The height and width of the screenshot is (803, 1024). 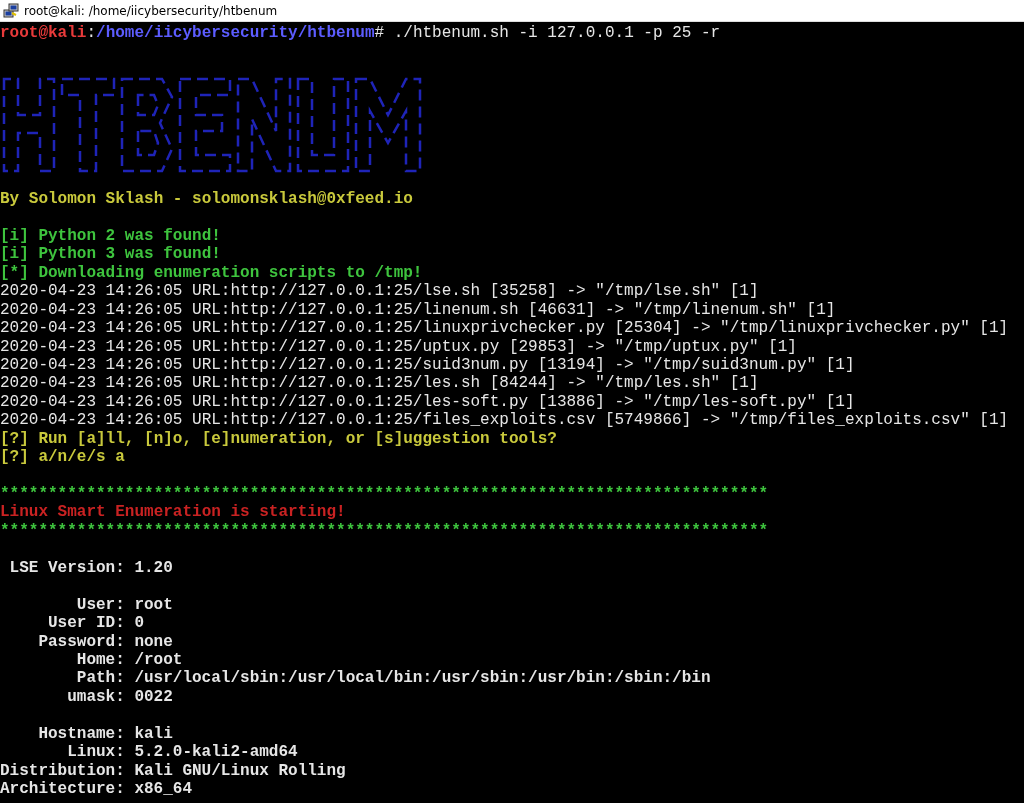 What do you see at coordinates (62, 789) in the screenshot?
I see `field-label: Architecture:` at bounding box center [62, 789].